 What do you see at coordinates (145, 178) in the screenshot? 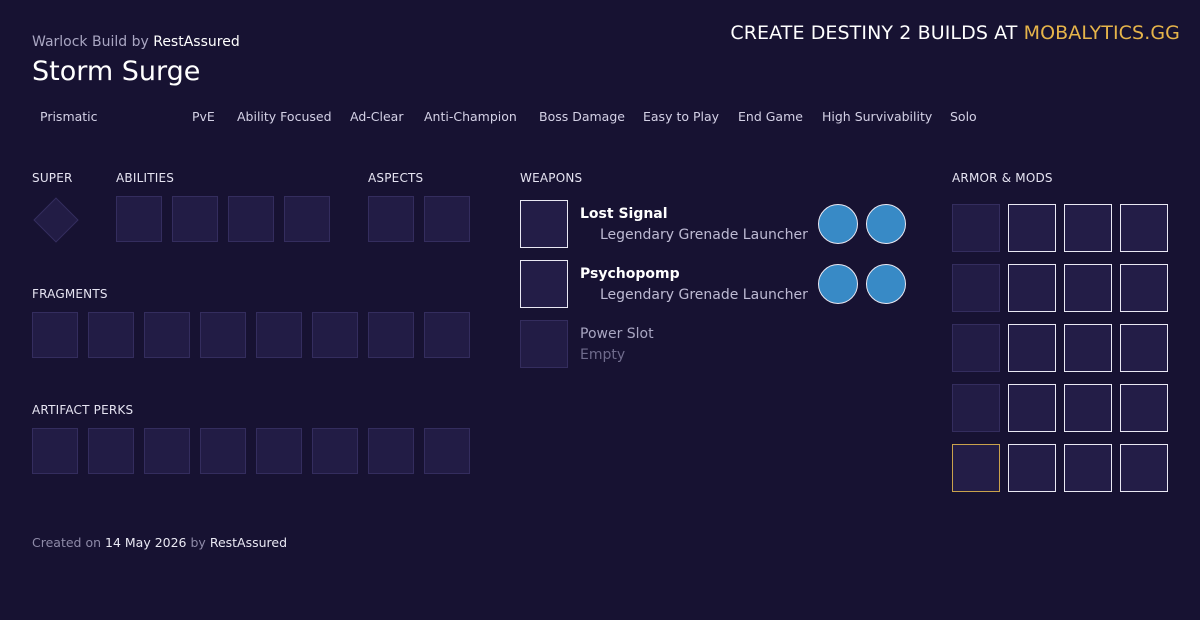
I see `abilities-label: ABILITIES` at bounding box center [145, 178].